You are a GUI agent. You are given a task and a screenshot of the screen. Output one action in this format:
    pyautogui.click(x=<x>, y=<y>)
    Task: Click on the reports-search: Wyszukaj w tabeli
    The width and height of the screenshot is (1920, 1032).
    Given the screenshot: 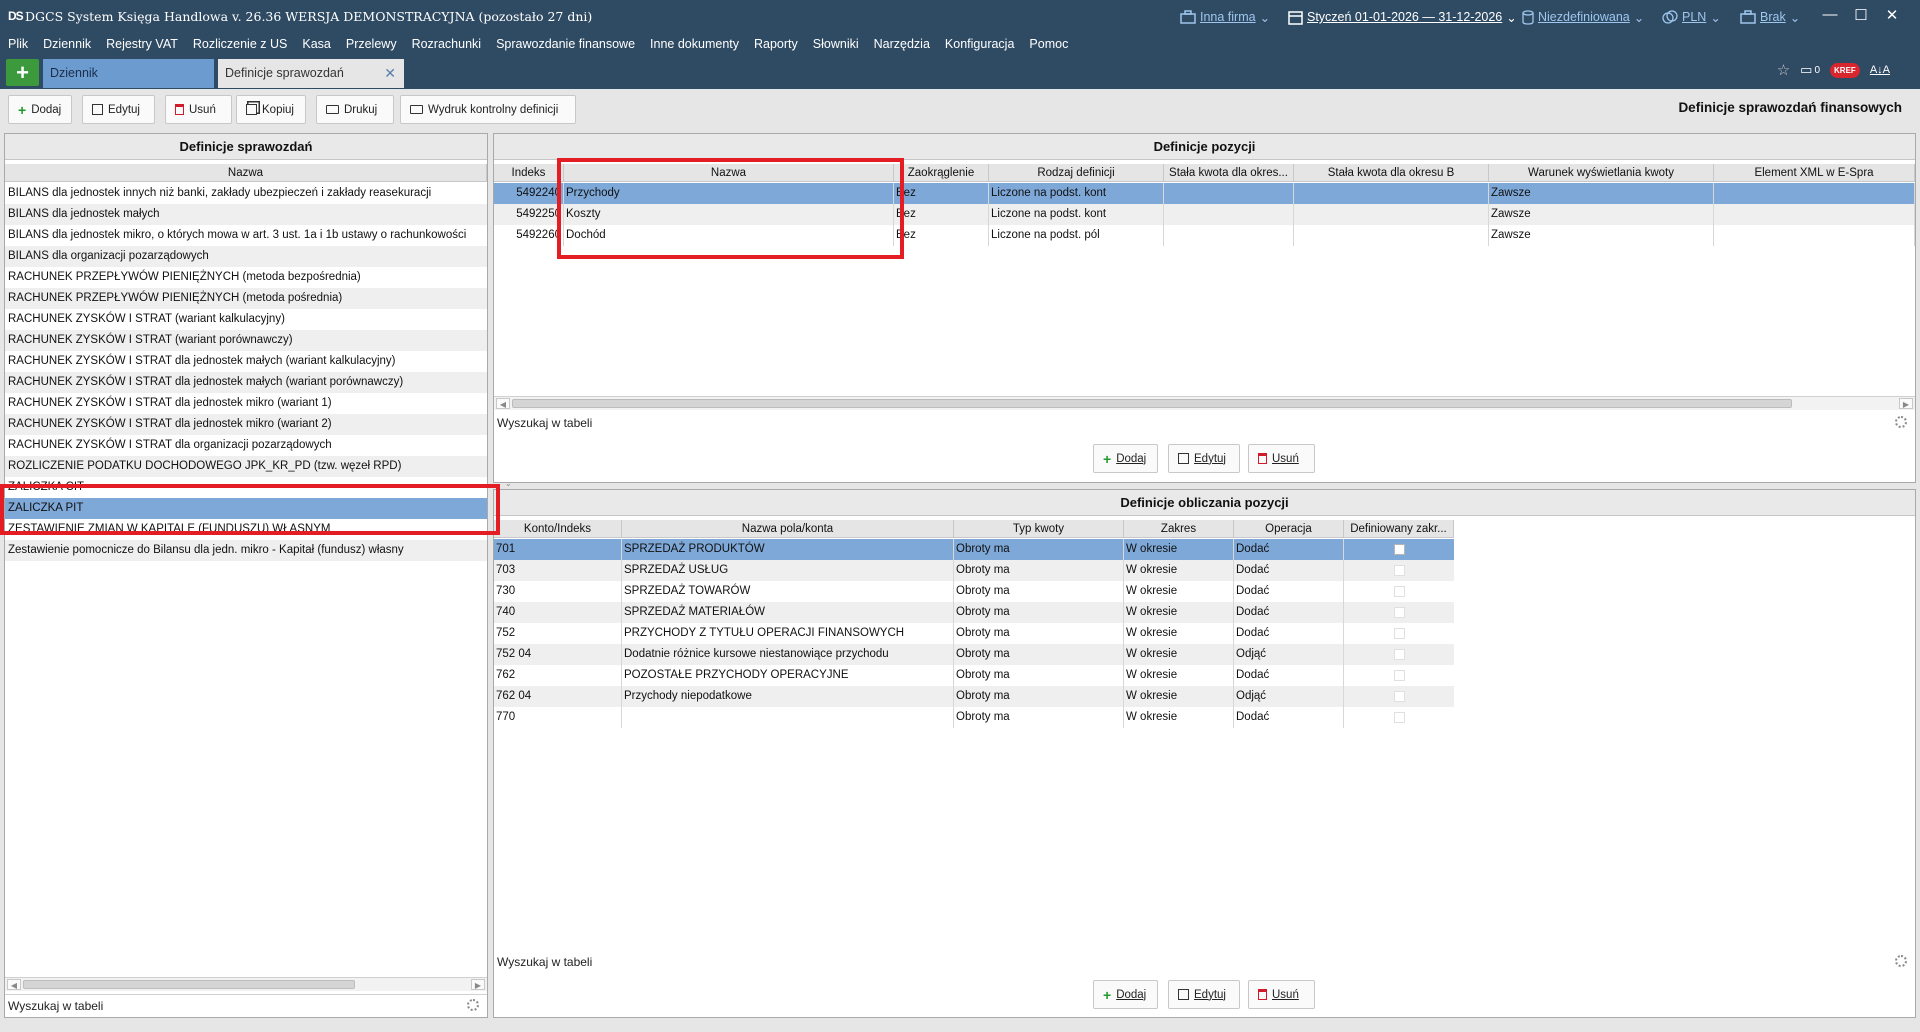 What is the action you would take?
    pyautogui.click(x=246, y=1005)
    